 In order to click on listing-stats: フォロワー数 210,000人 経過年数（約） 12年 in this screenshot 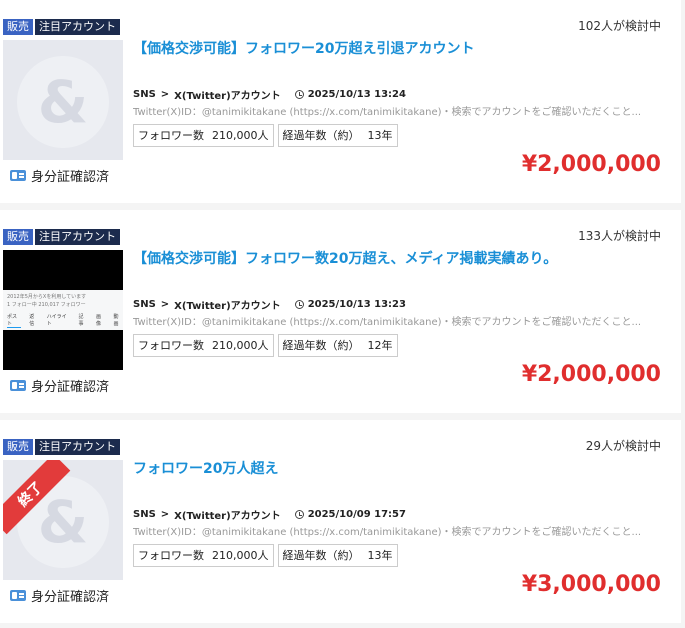, I will do `click(265, 345)`.